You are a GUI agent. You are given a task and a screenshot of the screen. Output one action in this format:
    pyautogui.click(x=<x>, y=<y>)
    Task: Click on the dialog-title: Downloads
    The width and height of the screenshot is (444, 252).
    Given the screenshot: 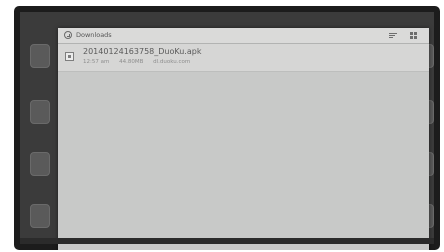 What is the action you would take?
    pyautogui.click(x=94, y=35)
    